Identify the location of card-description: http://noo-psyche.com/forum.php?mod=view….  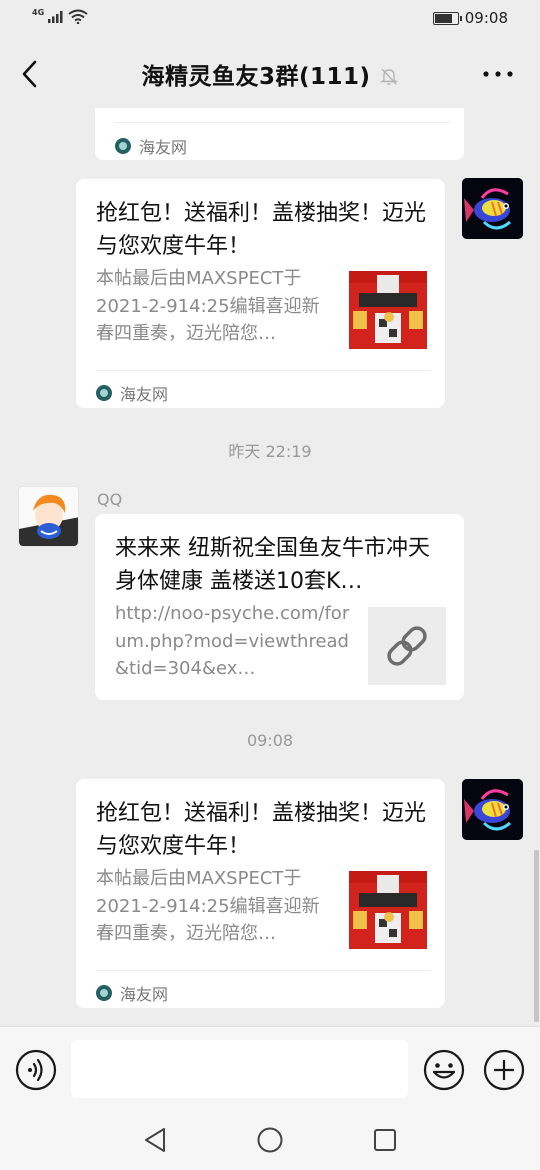
(232, 641).